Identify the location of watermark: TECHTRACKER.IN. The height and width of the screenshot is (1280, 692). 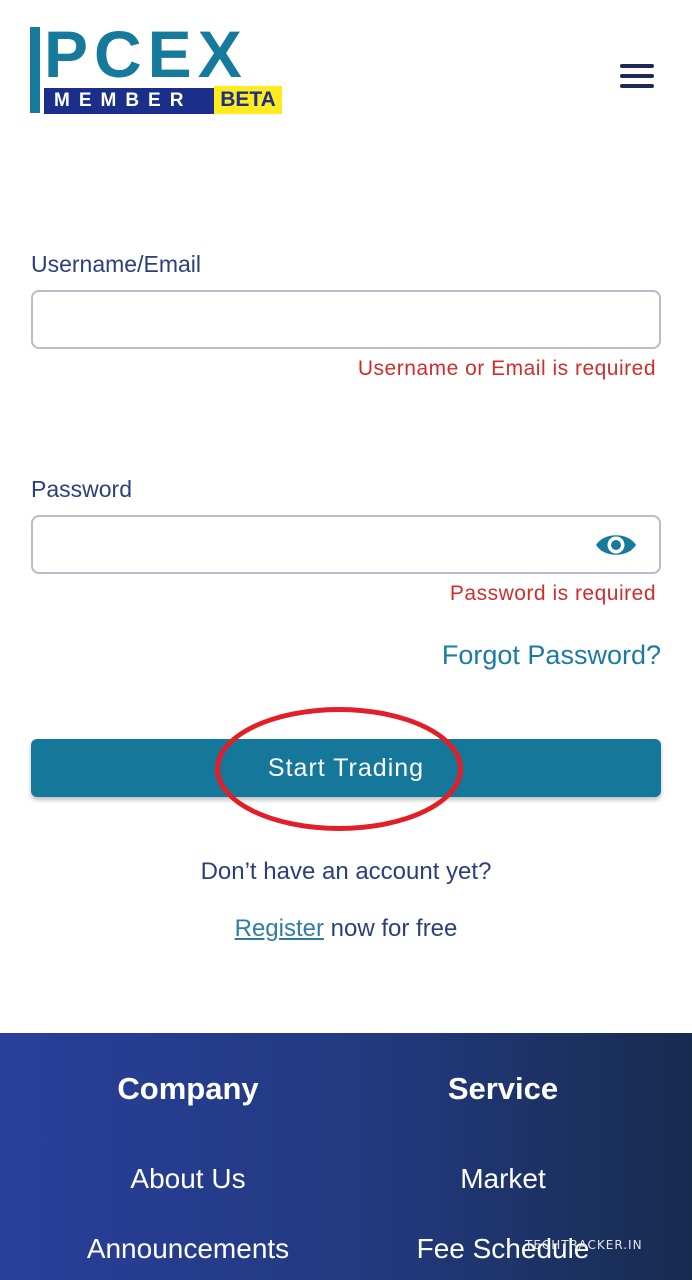
(584, 1245).